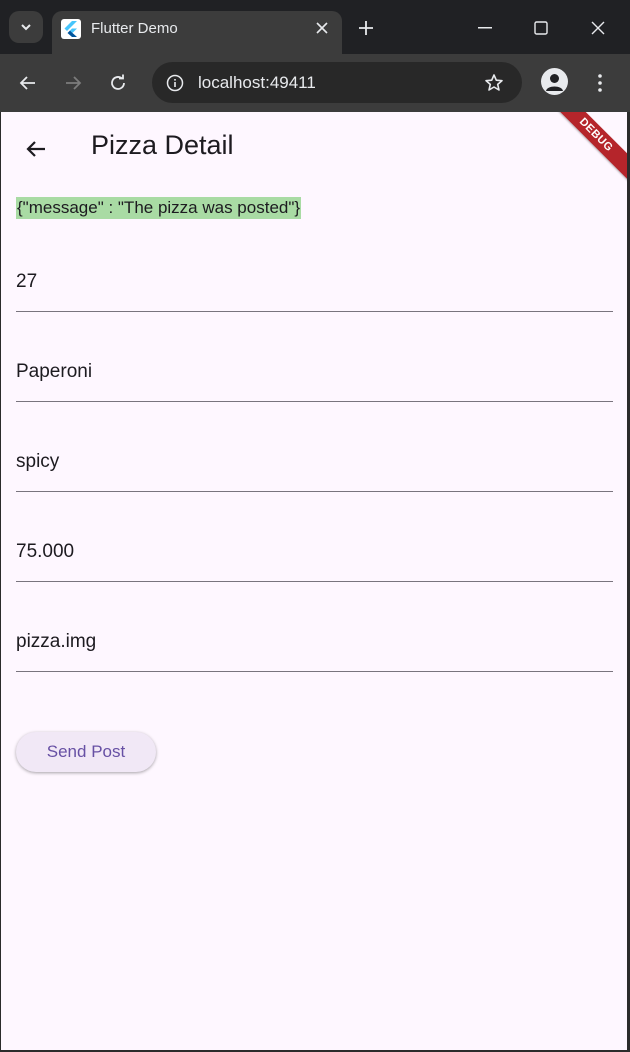 This screenshot has height=1052, width=630. What do you see at coordinates (71, 29) in the screenshot?
I see `flutter-icon` at bounding box center [71, 29].